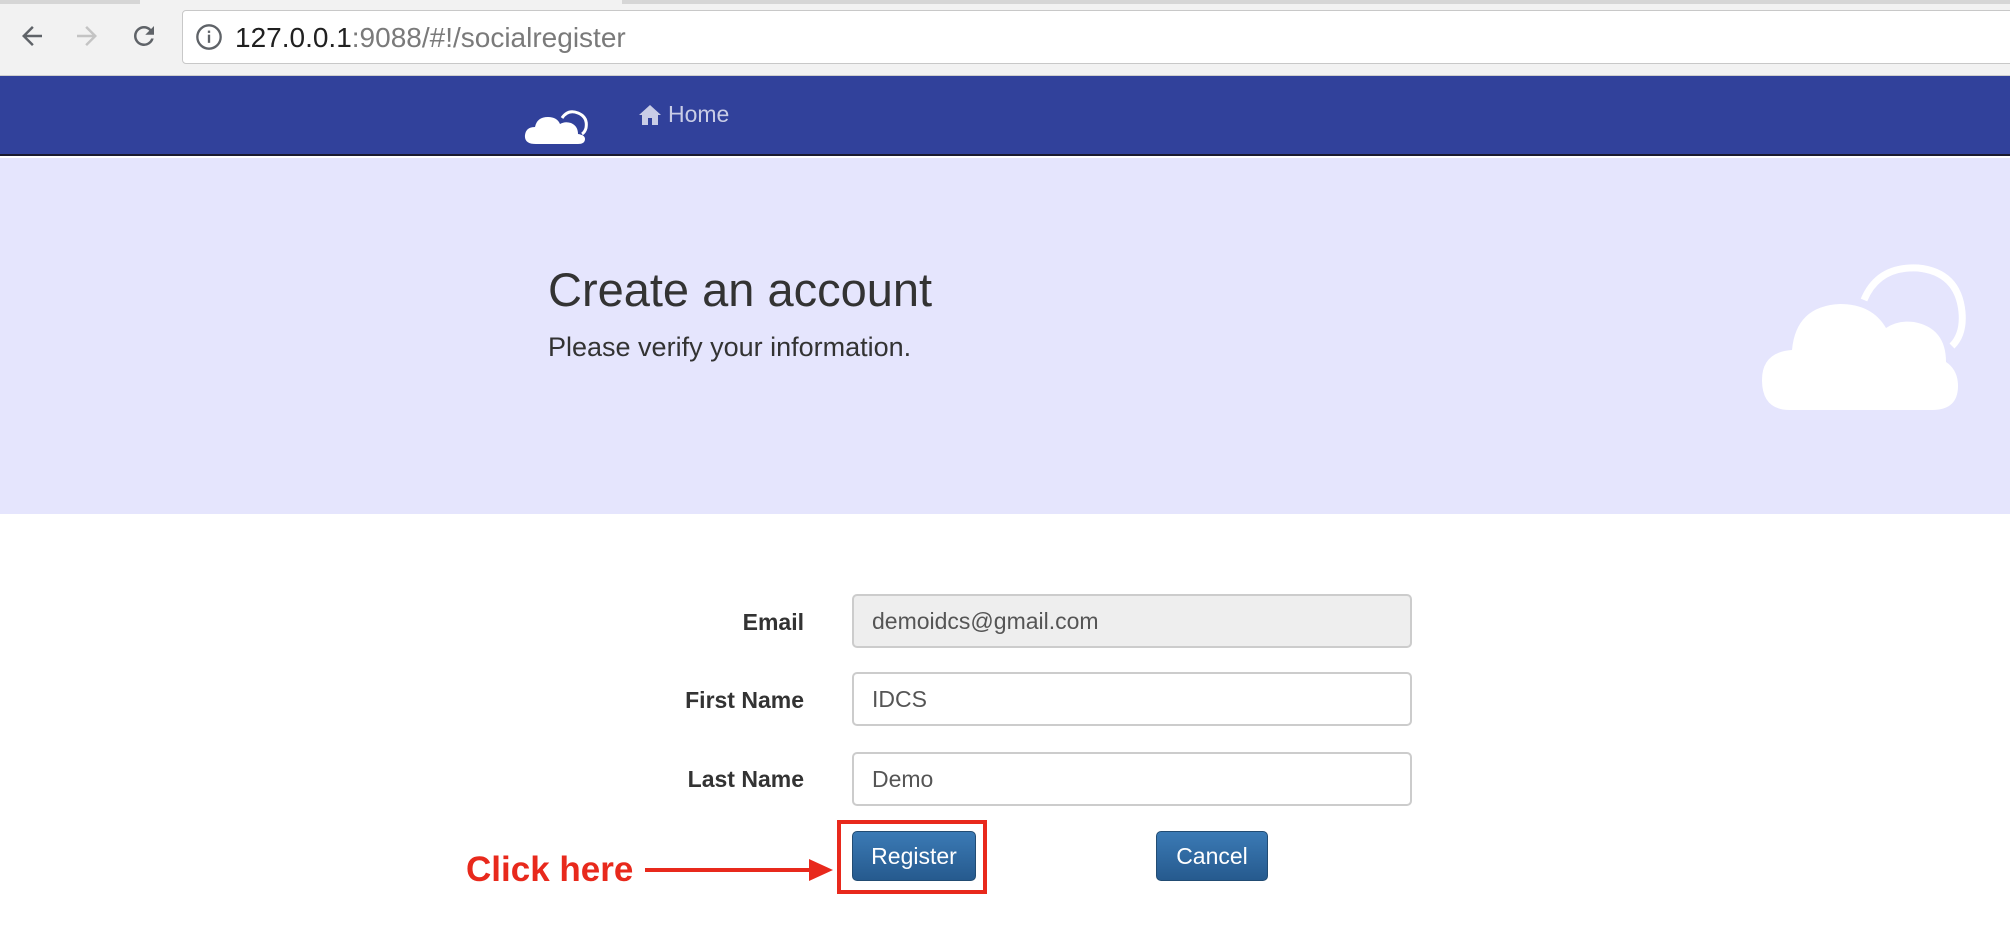  What do you see at coordinates (699, 114) in the screenshot?
I see `nav-home-label: Home` at bounding box center [699, 114].